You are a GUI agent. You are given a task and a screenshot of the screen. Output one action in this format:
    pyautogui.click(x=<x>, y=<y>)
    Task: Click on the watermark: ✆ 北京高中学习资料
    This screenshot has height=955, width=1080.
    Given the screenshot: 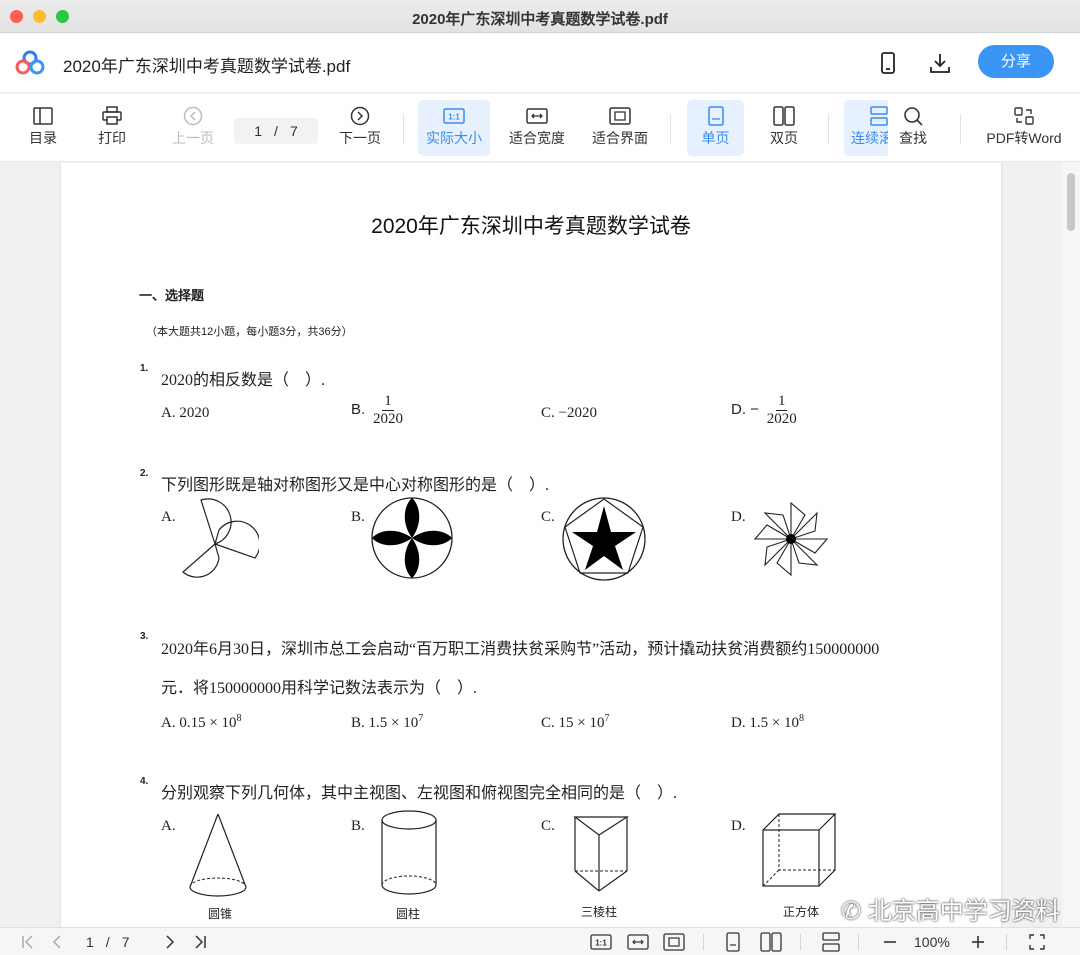 What is the action you would take?
    pyautogui.click(x=950, y=911)
    